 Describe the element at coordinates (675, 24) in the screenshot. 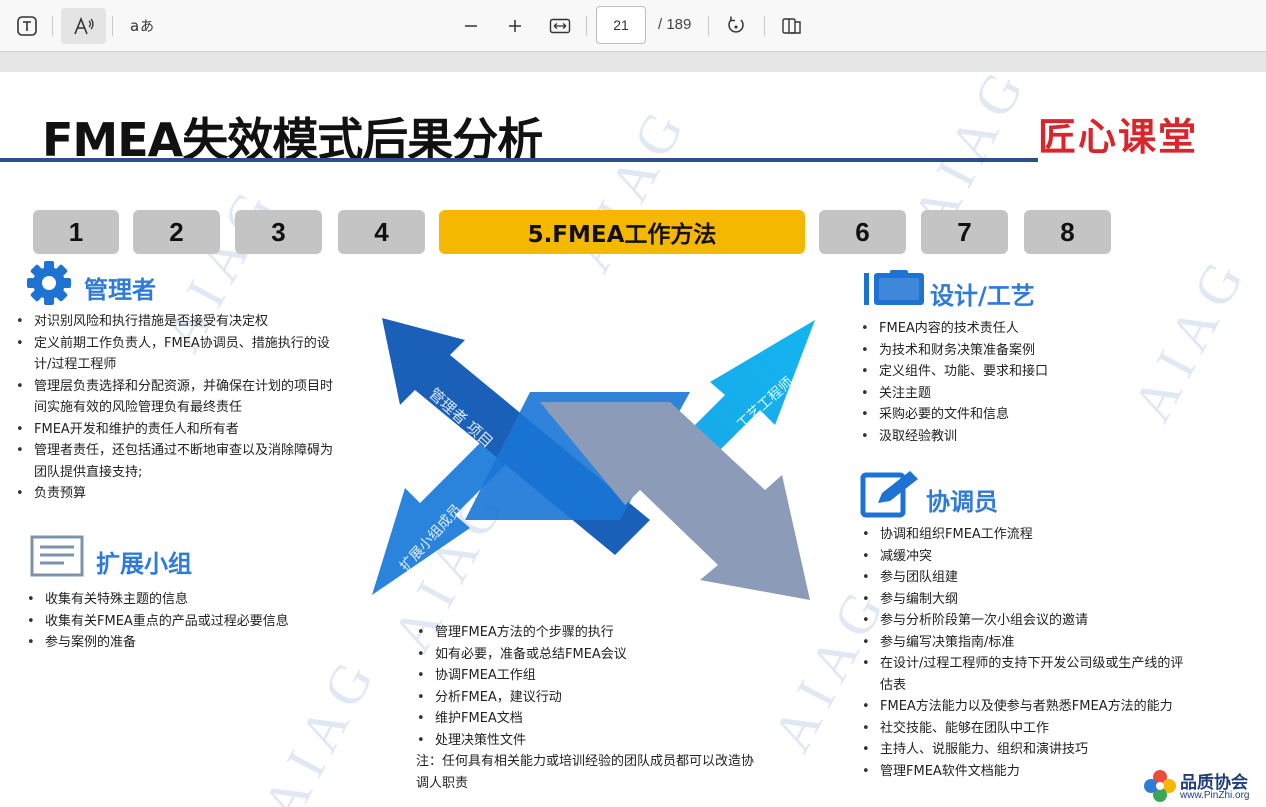

I see `page-total: / 189` at that location.